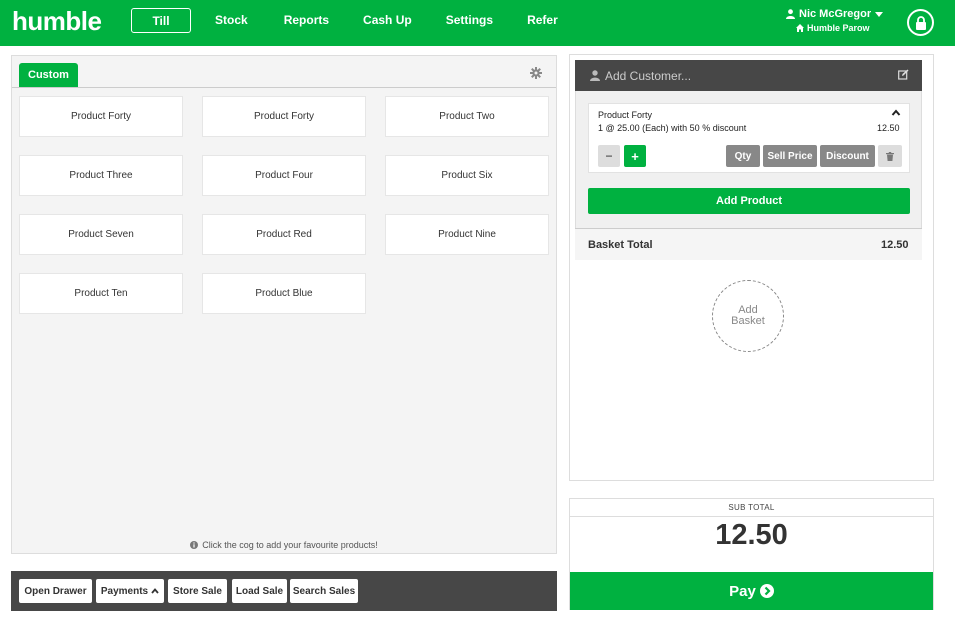  Describe the element at coordinates (231, 20) in the screenshot. I see `nav-stock: Stock` at that location.